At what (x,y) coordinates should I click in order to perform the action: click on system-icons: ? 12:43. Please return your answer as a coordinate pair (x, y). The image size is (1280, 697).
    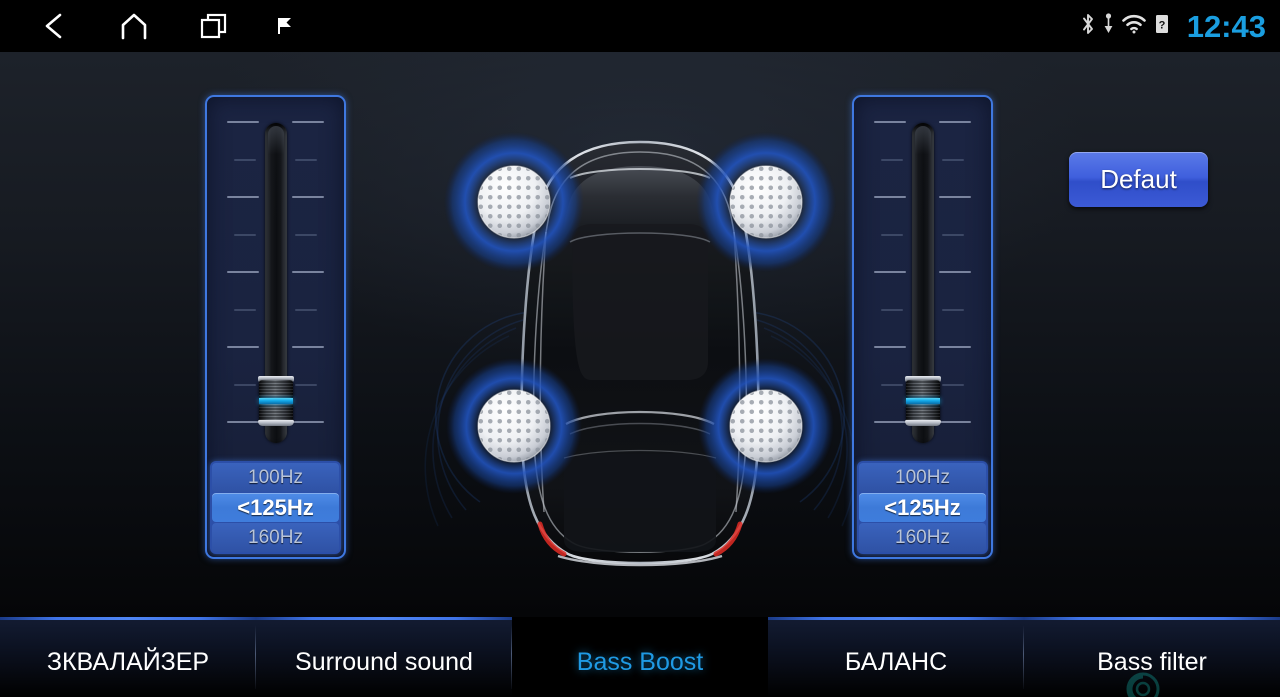
    Looking at the image, I should click on (1173, 26).